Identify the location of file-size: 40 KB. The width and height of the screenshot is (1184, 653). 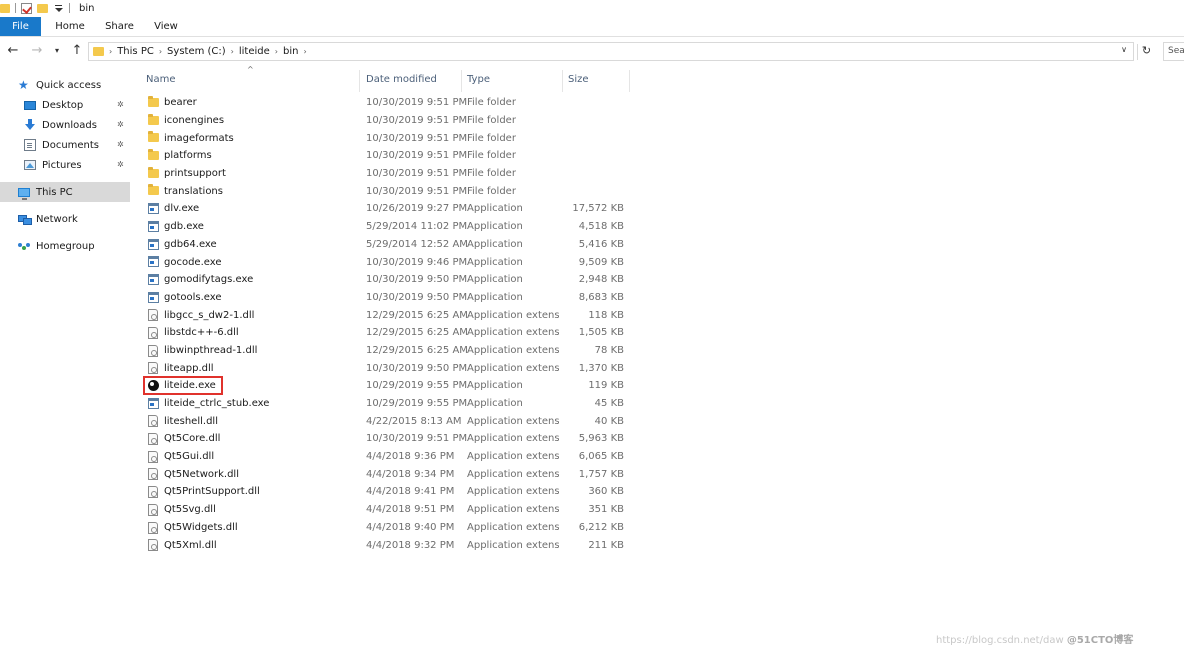
(609, 421).